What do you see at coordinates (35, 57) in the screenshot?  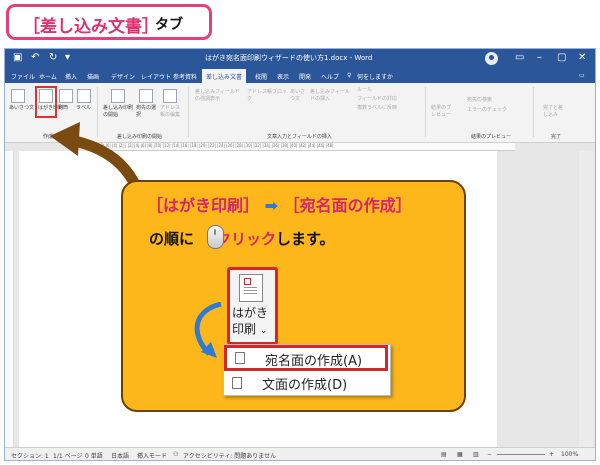 I see `undo-icon: ↶` at bounding box center [35, 57].